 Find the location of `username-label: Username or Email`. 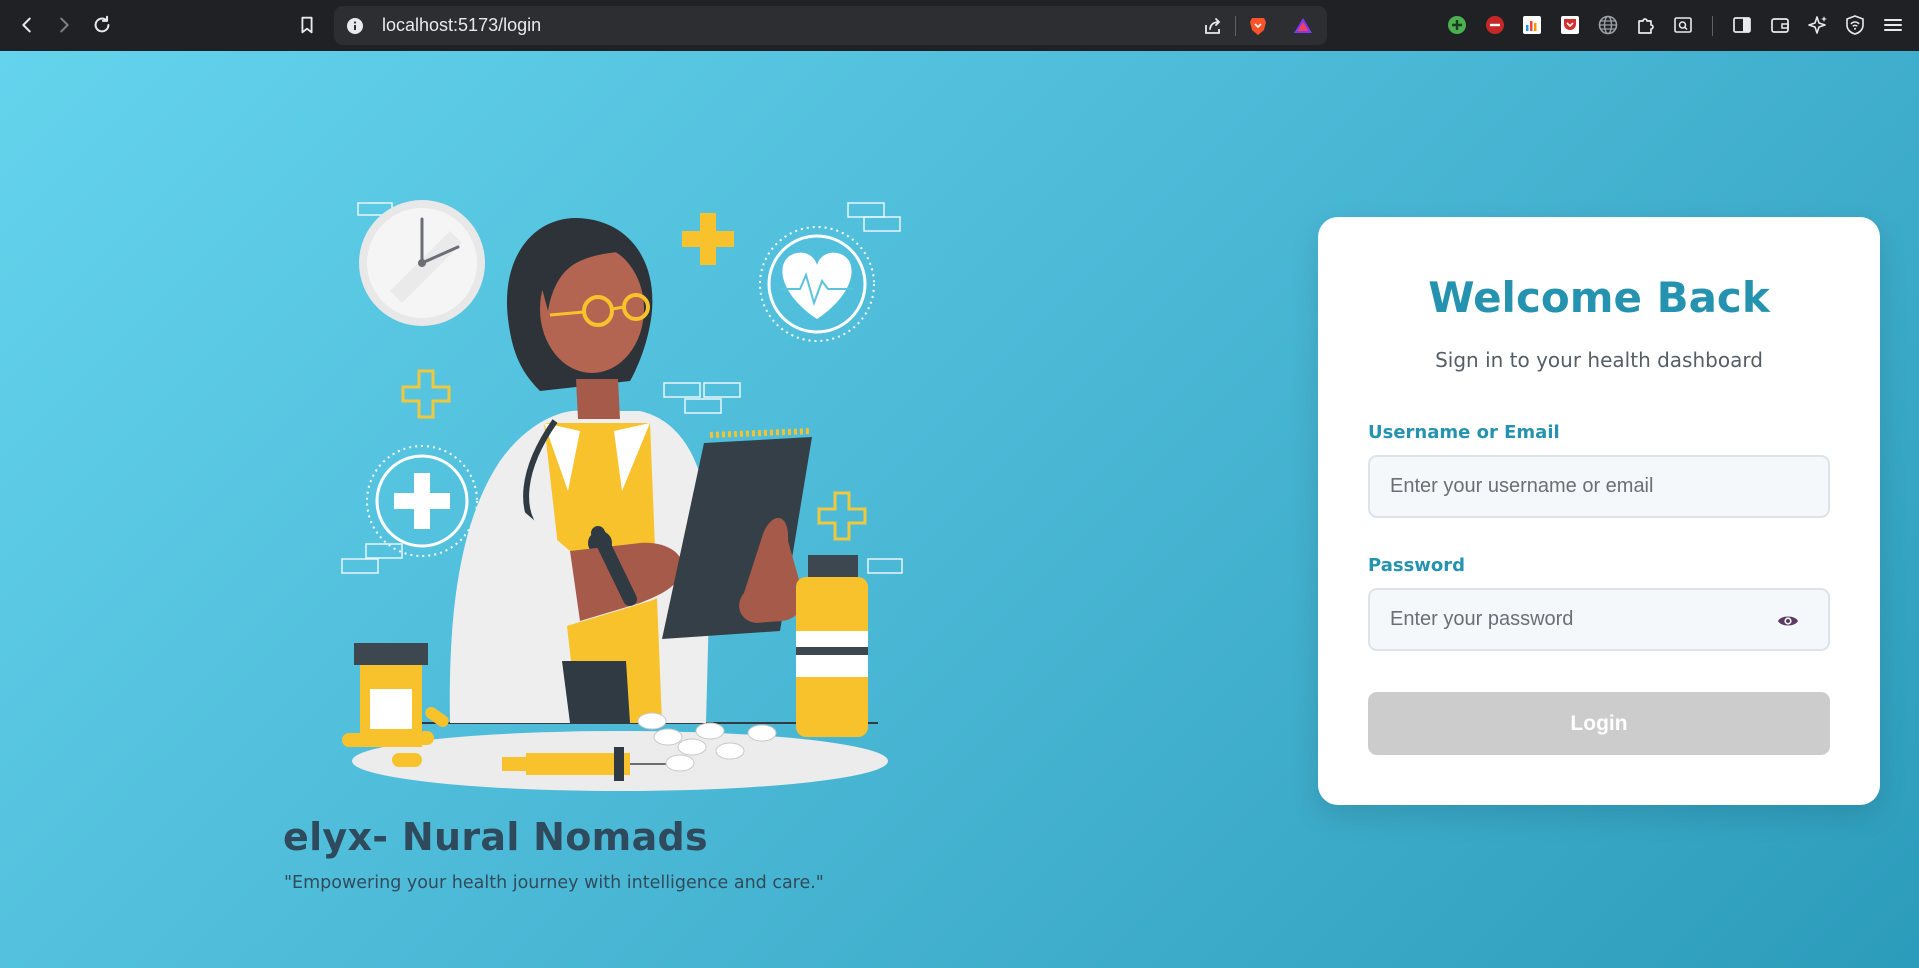

username-label: Username or Email is located at coordinates (1464, 432).